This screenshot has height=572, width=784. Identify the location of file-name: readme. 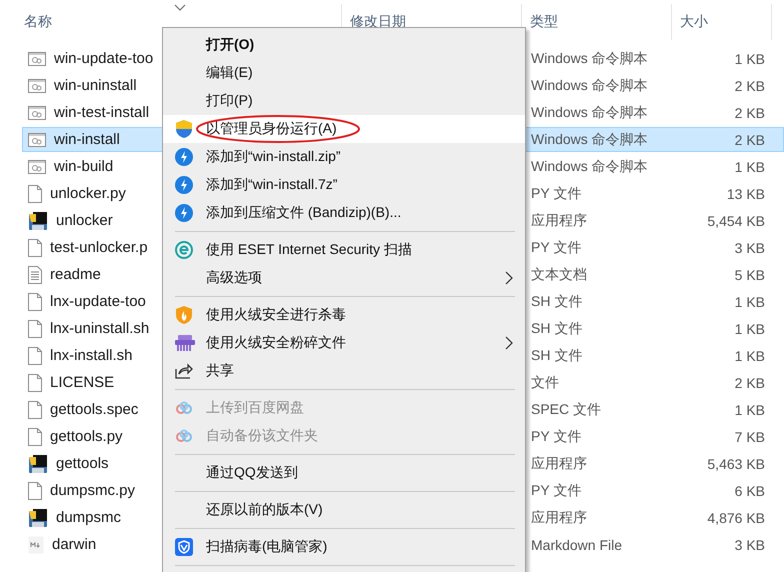
(75, 274).